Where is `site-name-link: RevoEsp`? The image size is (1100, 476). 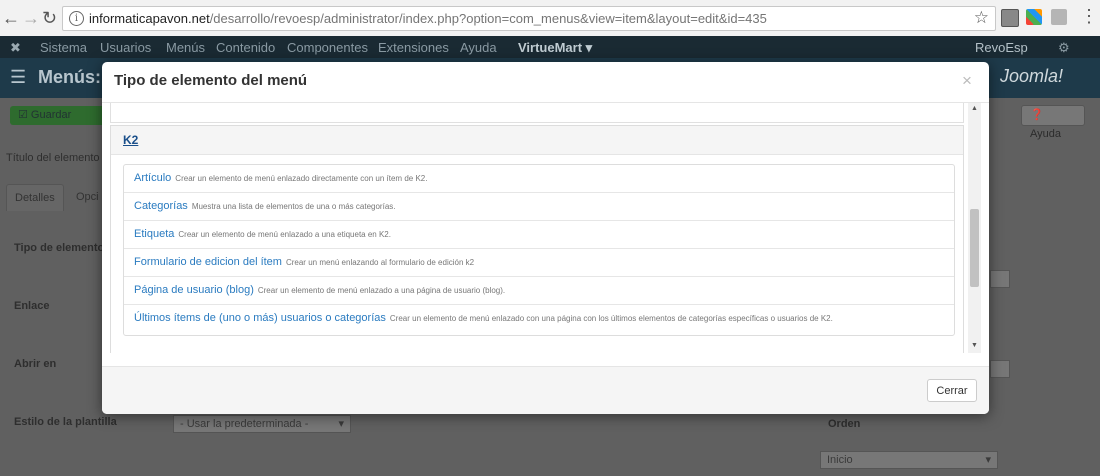 site-name-link: RevoEsp is located at coordinates (1001, 47).